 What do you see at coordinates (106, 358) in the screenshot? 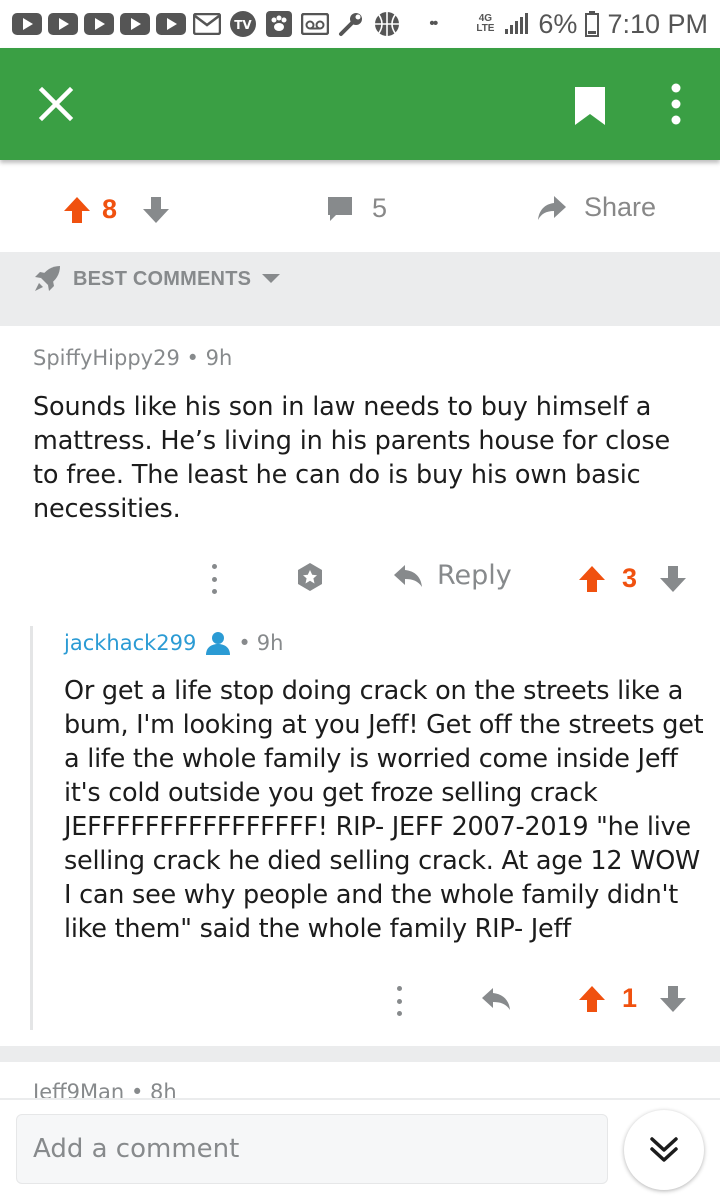
I see `comment-author: SpiffyHippy29` at bounding box center [106, 358].